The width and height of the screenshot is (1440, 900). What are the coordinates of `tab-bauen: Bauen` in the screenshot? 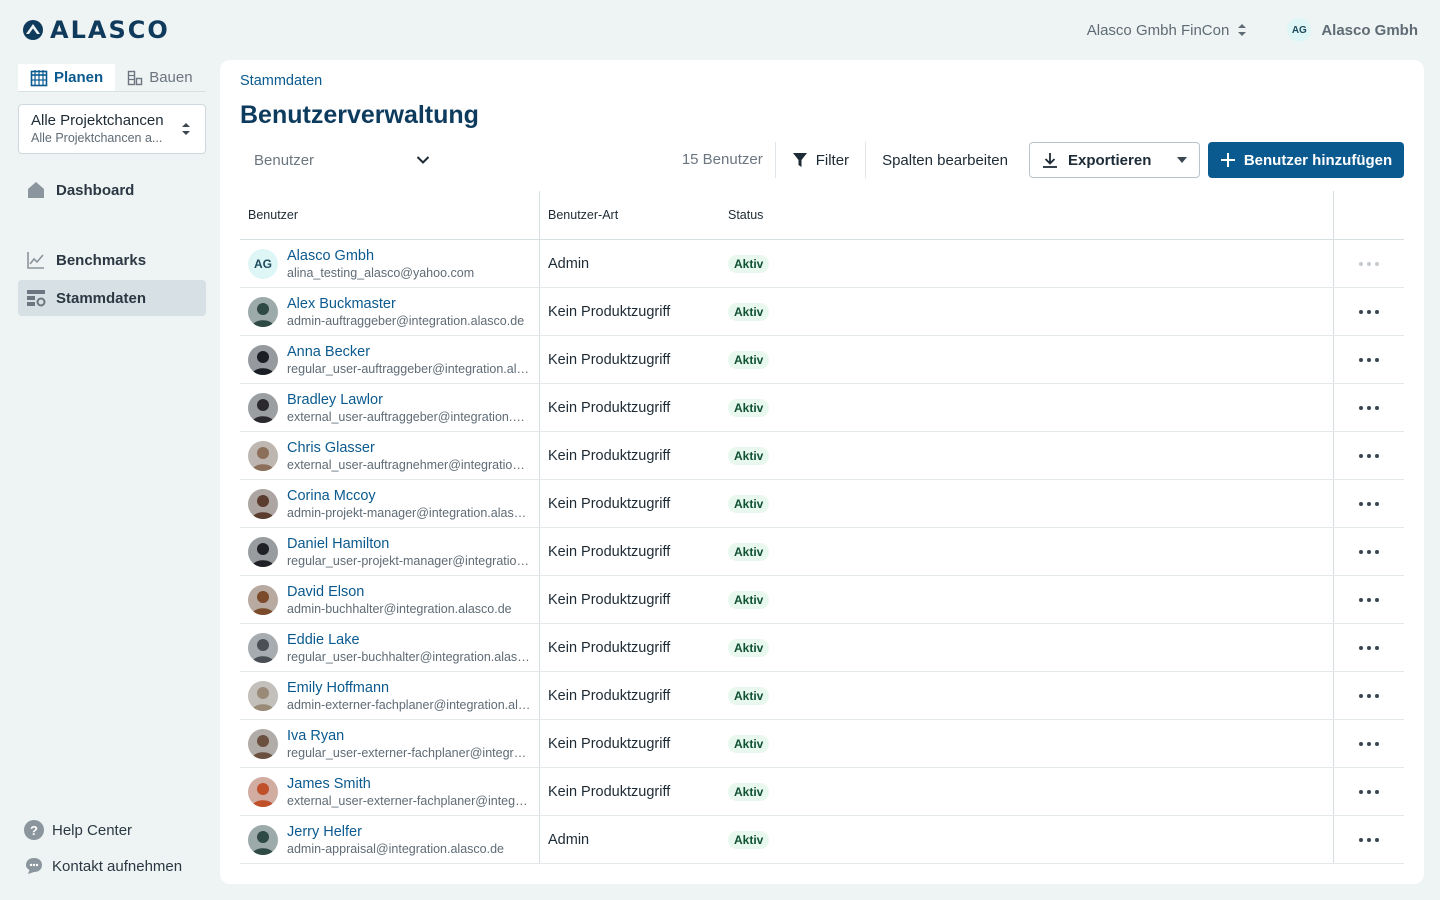 It's located at (159, 77).